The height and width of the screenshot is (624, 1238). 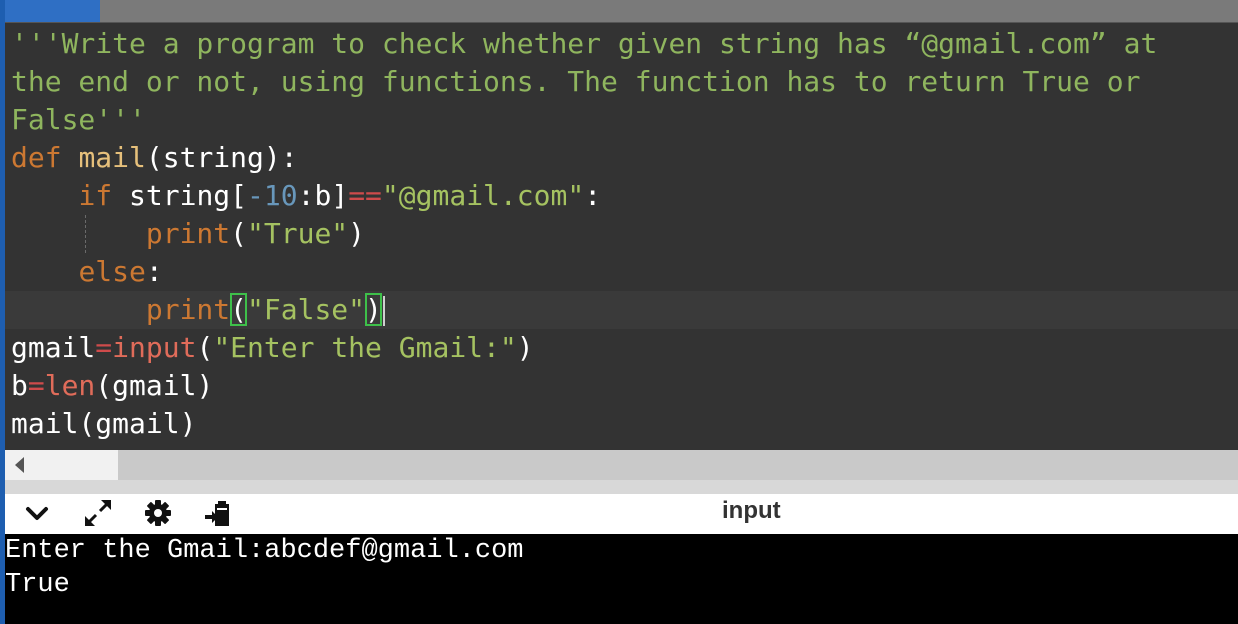 What do you see at coordinates (621, 487) in the screenshot?
I see `panel-divider` at bounding box center [621, 487].